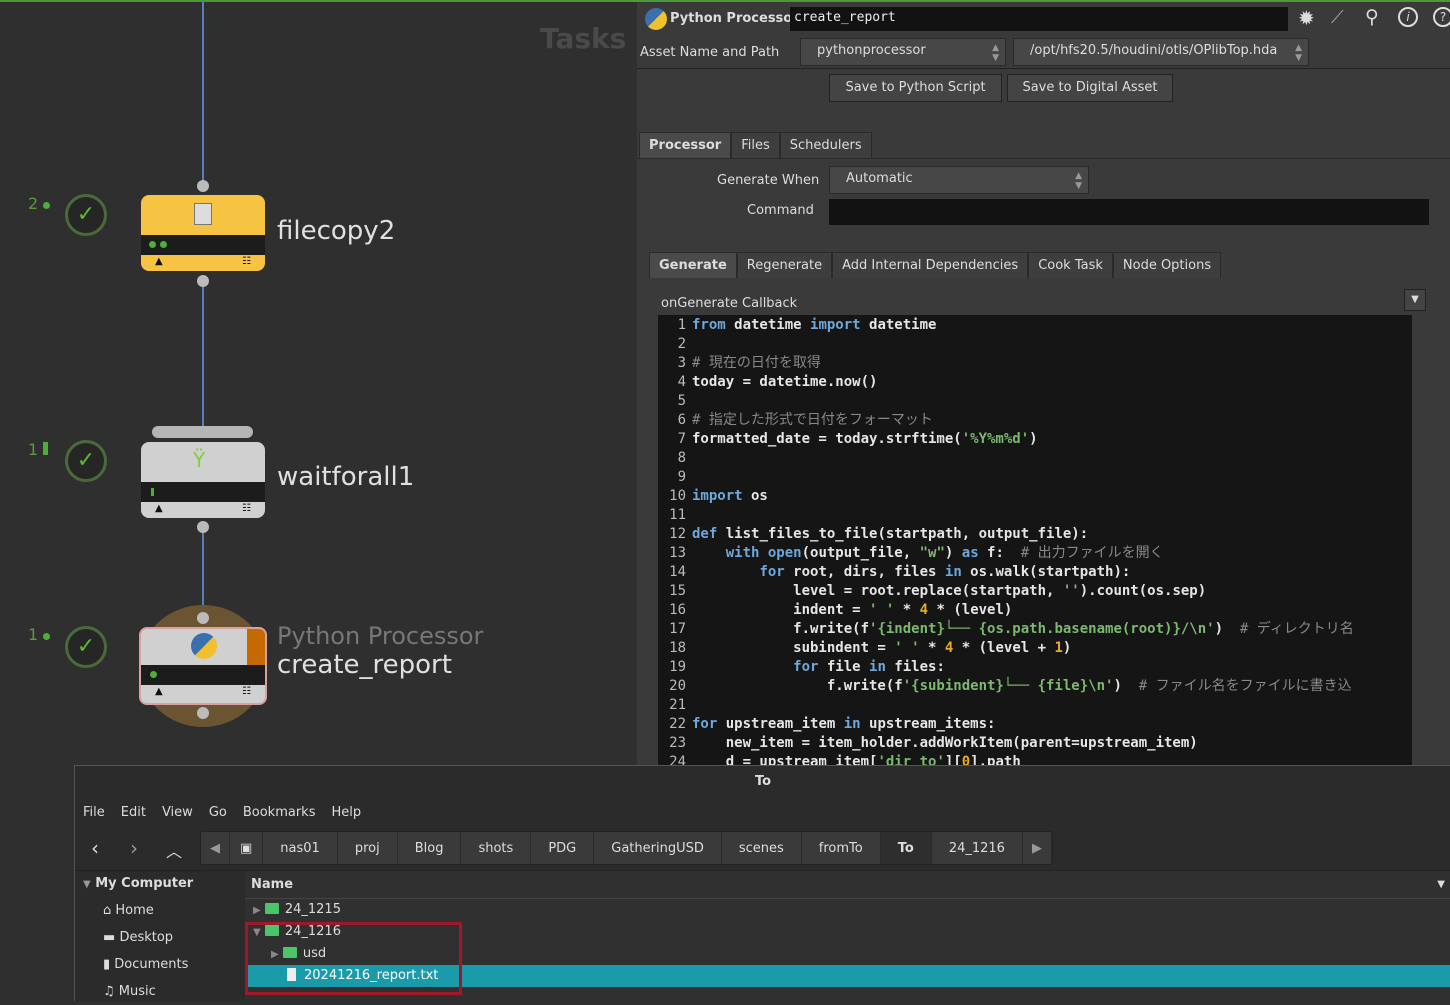  What do you see at coordinates (1039, 19) in the screenshot?
I see `node-name-input: create_report` at bounding box center [1039, 19].